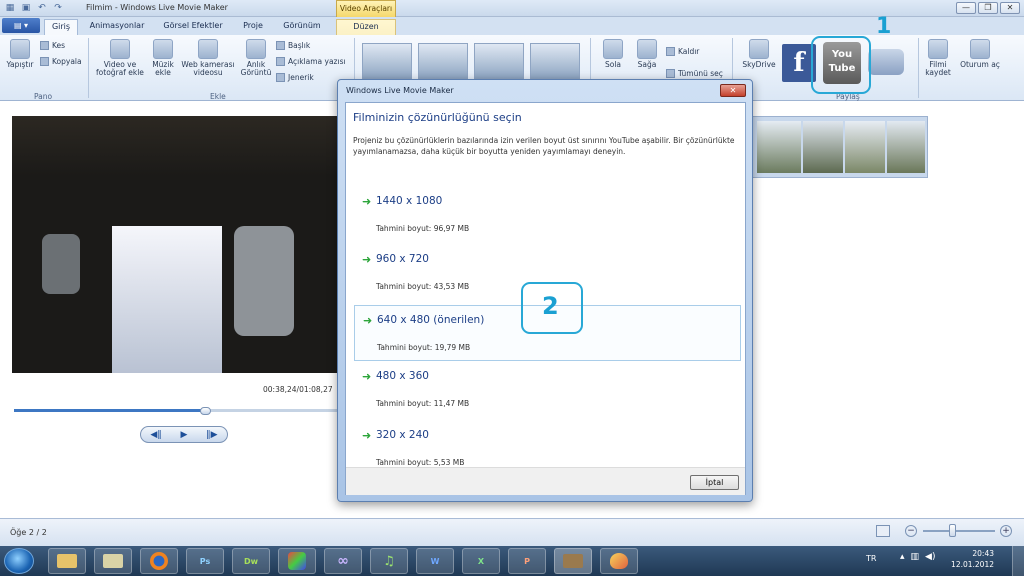 The height and width of the screenshot is (576, 1024). What do you see at coordinates (972, 564) in the screenshot?
I see `clock-date: 12.01.2012` at bounding box center [972, 564].